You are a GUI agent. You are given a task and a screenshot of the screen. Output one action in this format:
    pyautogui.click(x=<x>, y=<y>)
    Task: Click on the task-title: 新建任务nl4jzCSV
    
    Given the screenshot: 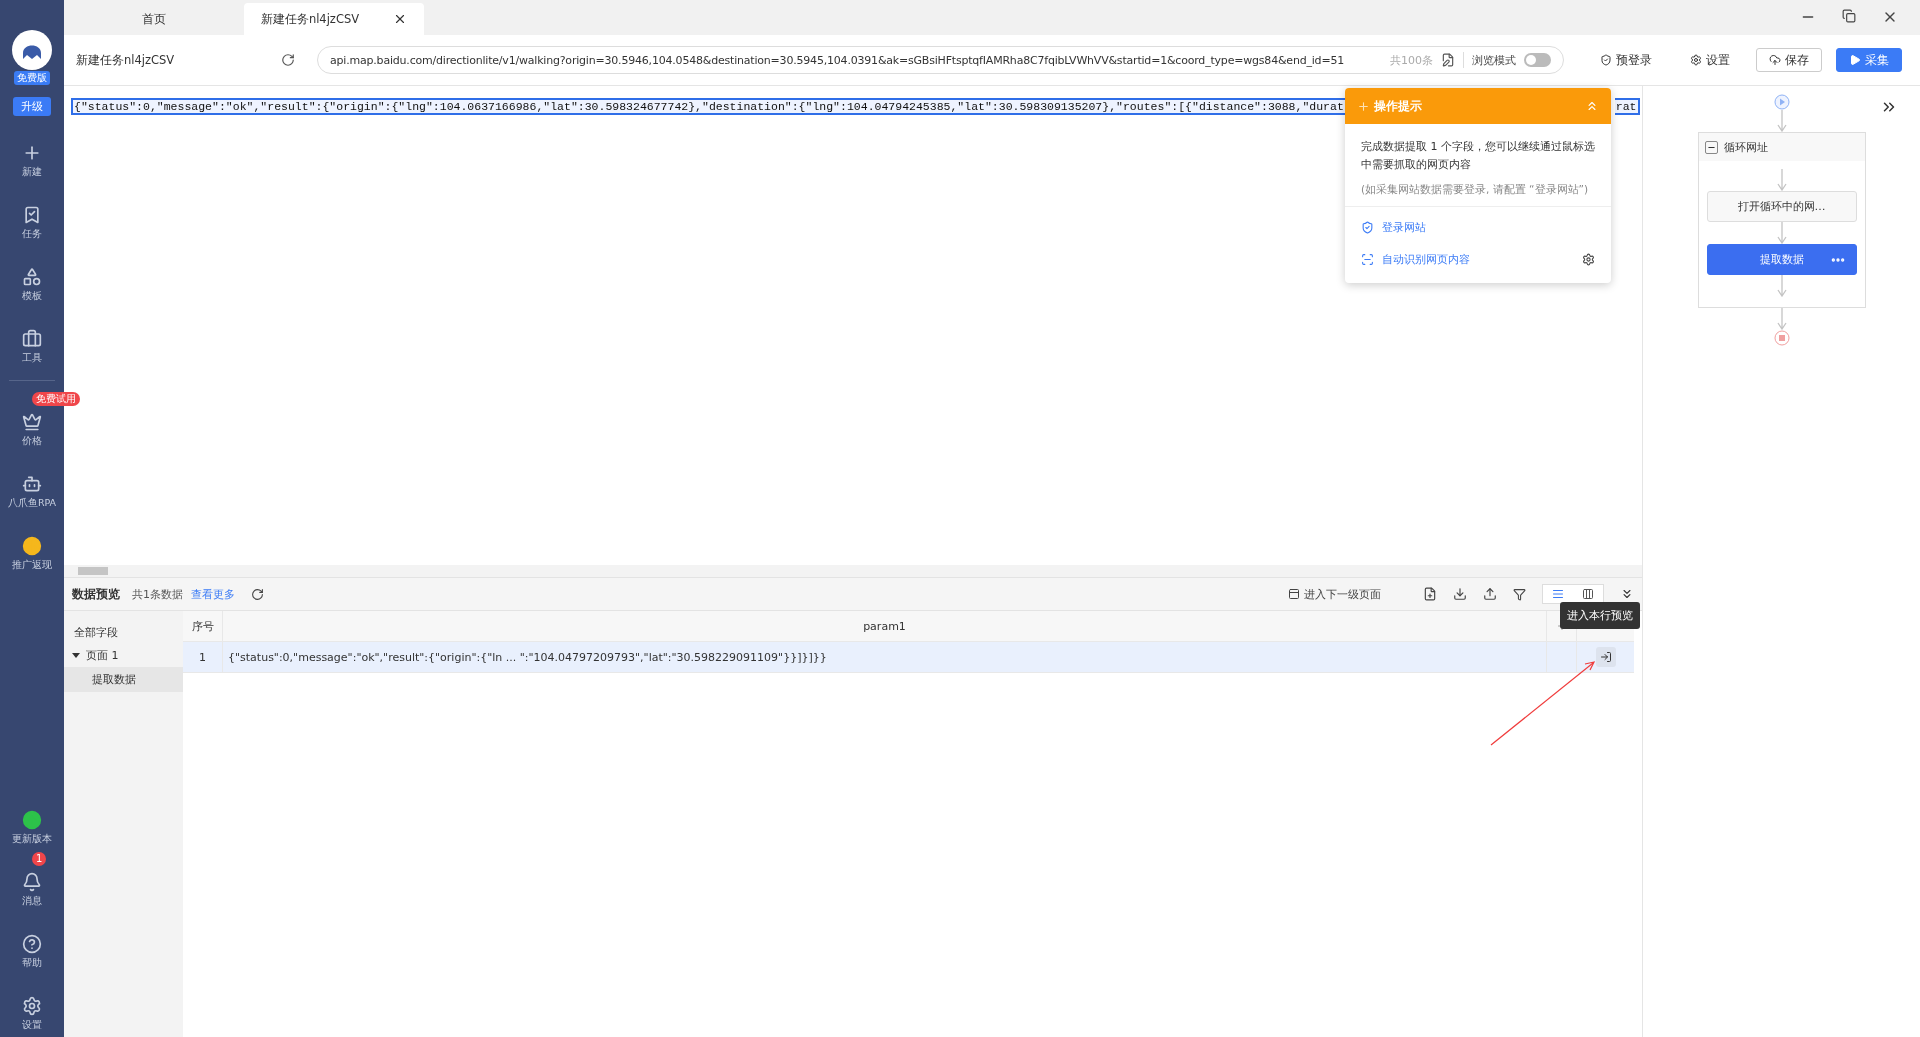 What is the action you would take?
    pyautogui.click(x=126, y=60)
    